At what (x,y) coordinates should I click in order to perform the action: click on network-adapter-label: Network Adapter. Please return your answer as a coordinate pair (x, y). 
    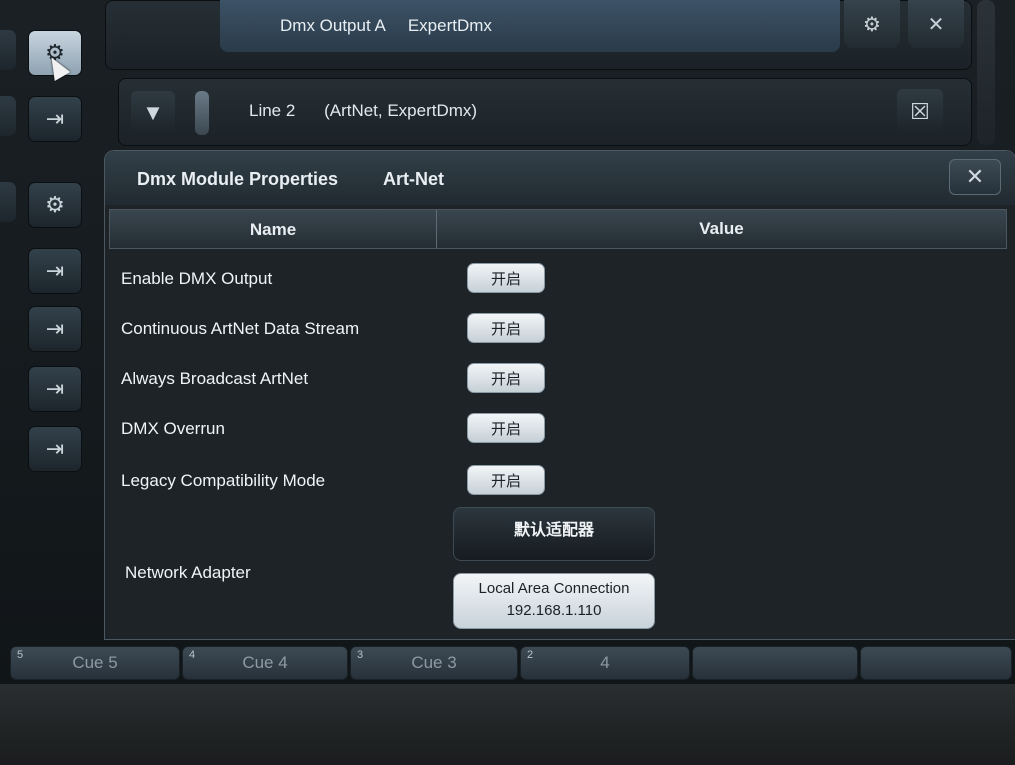
    Looking at the image, I should click on (188, 572).